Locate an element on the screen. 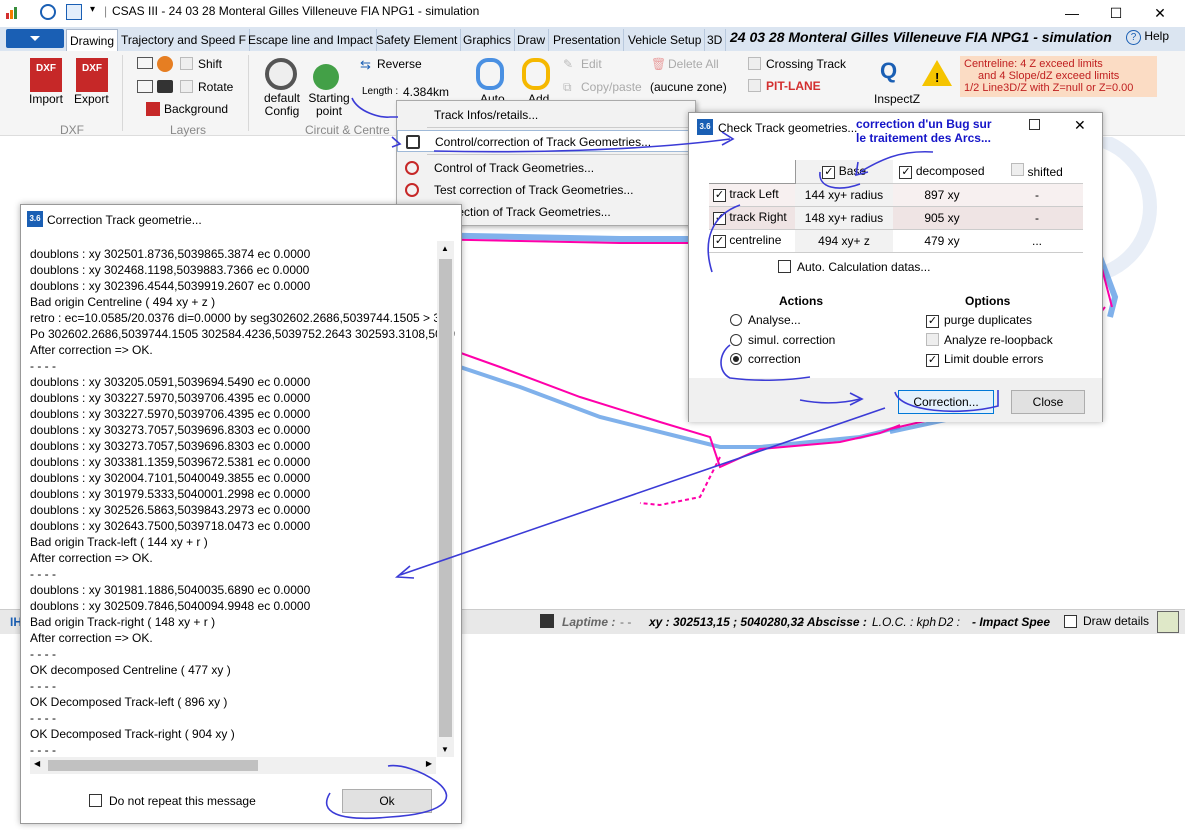  tab-escape-line: Escape line and Impact is located at coordinates (311, 40).